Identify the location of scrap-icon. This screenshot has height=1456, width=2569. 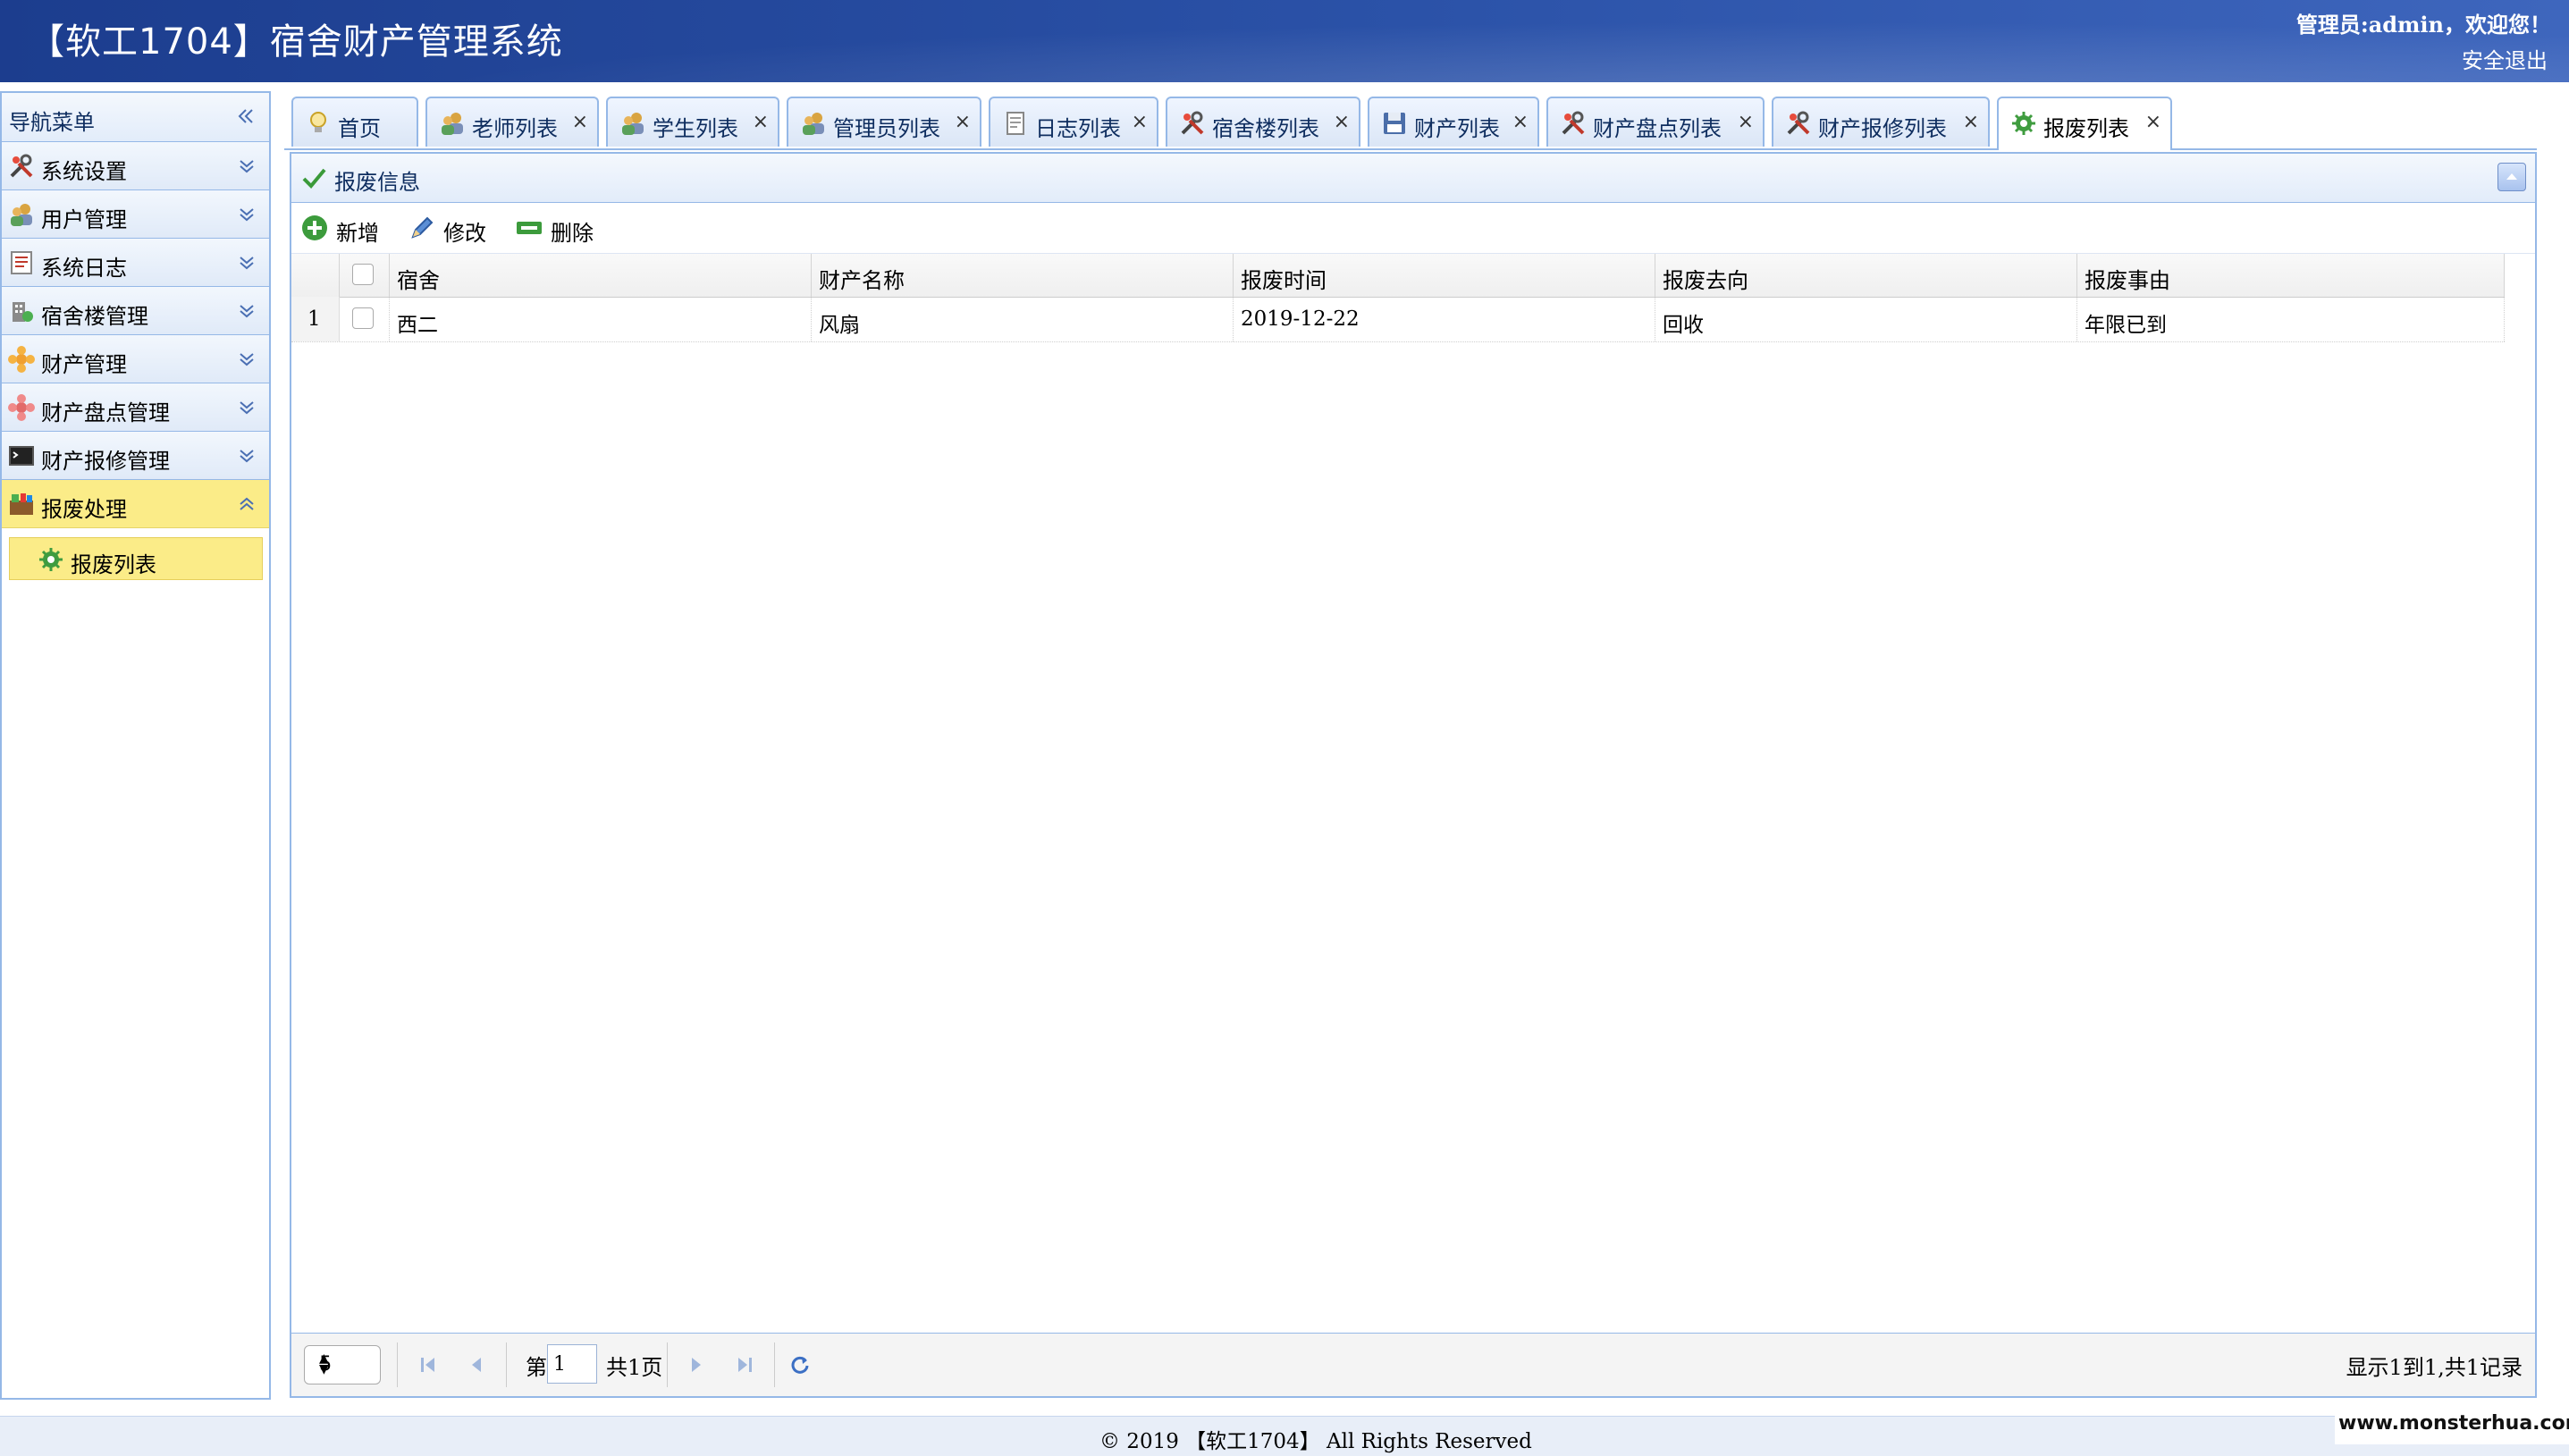
(21, 504).